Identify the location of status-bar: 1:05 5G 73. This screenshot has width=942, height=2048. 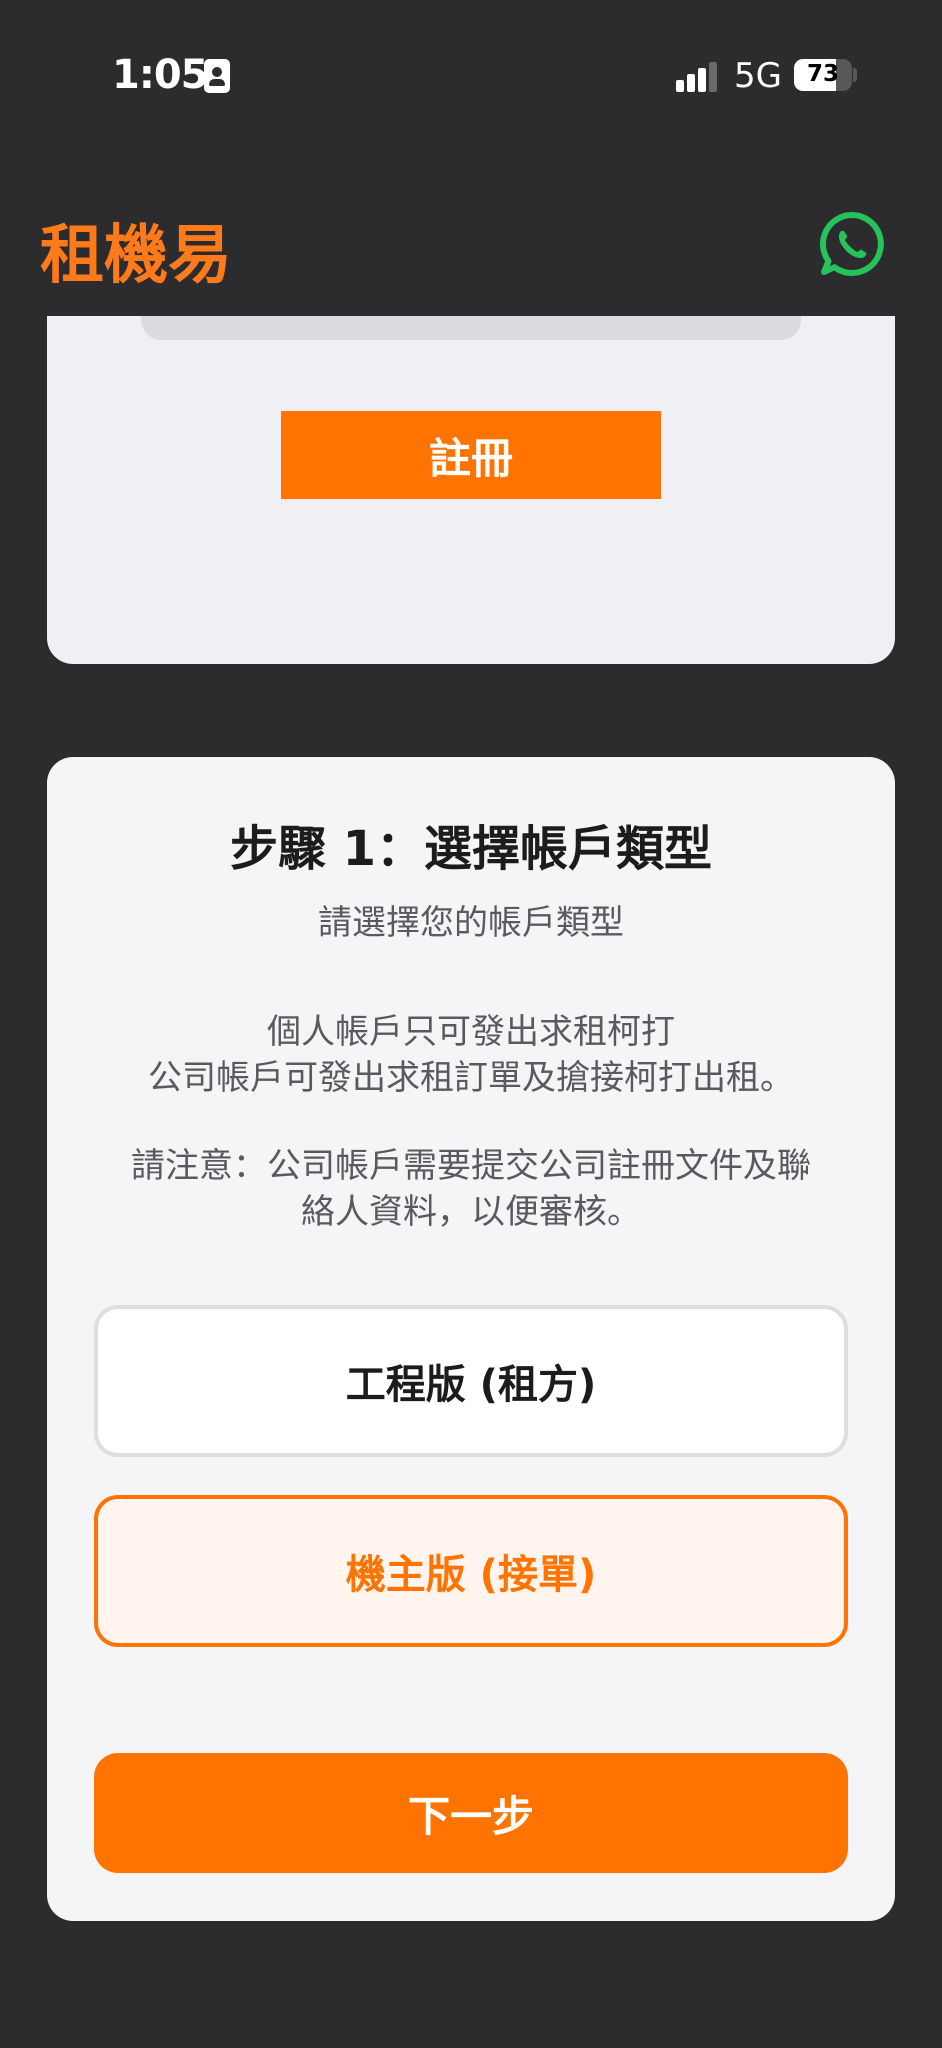
(471, 80).